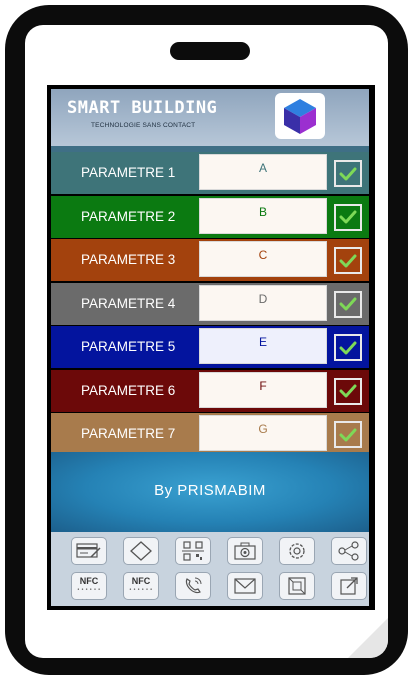  I want to click on app-header: SMART BUILDING TECHNOLOGIE SANS CONTACT, so click(210, 117).